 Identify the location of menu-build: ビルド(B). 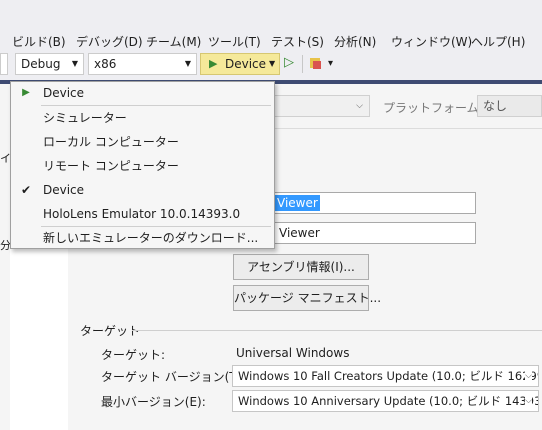
(39, 41).